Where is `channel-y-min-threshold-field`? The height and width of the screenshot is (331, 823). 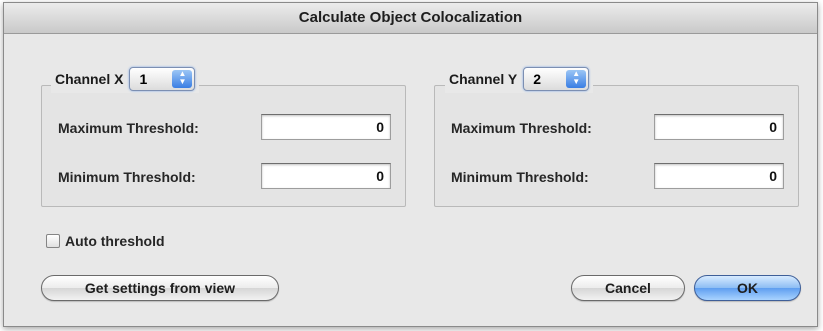
channel-y-min-threshold-field is located at coordinates (719, 176).